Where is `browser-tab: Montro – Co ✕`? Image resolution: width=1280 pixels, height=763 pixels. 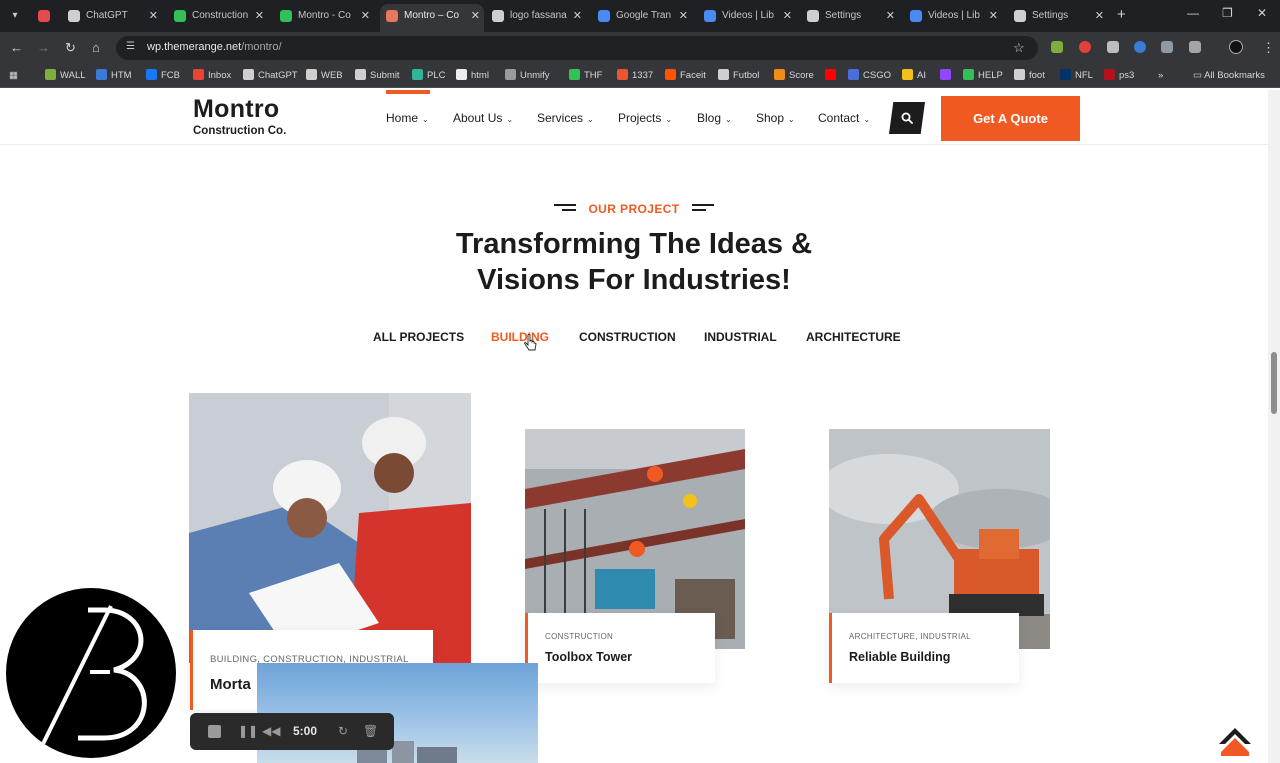 browser-tab: Montro – Co ✕ is located at coordinates (432, 18).